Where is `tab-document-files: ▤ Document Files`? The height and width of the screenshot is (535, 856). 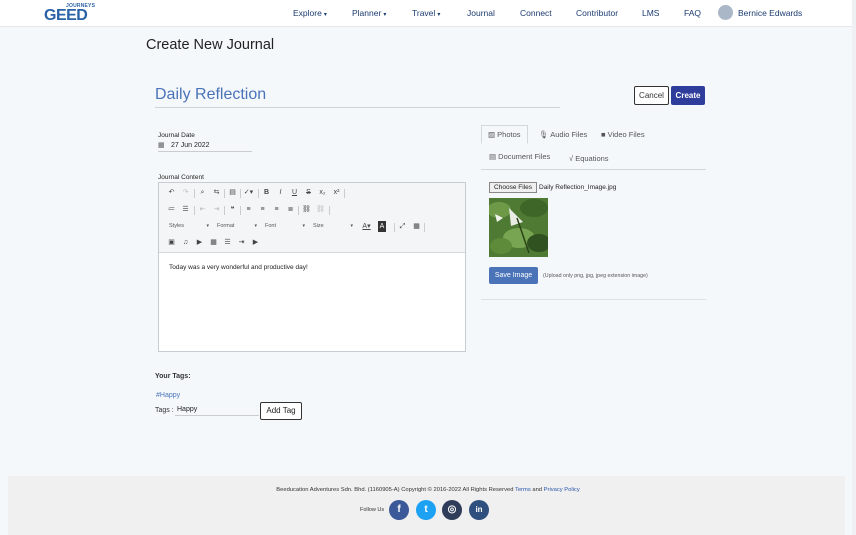
tab-document-files: ▤ Document Files is located at coordinates (519, 156).